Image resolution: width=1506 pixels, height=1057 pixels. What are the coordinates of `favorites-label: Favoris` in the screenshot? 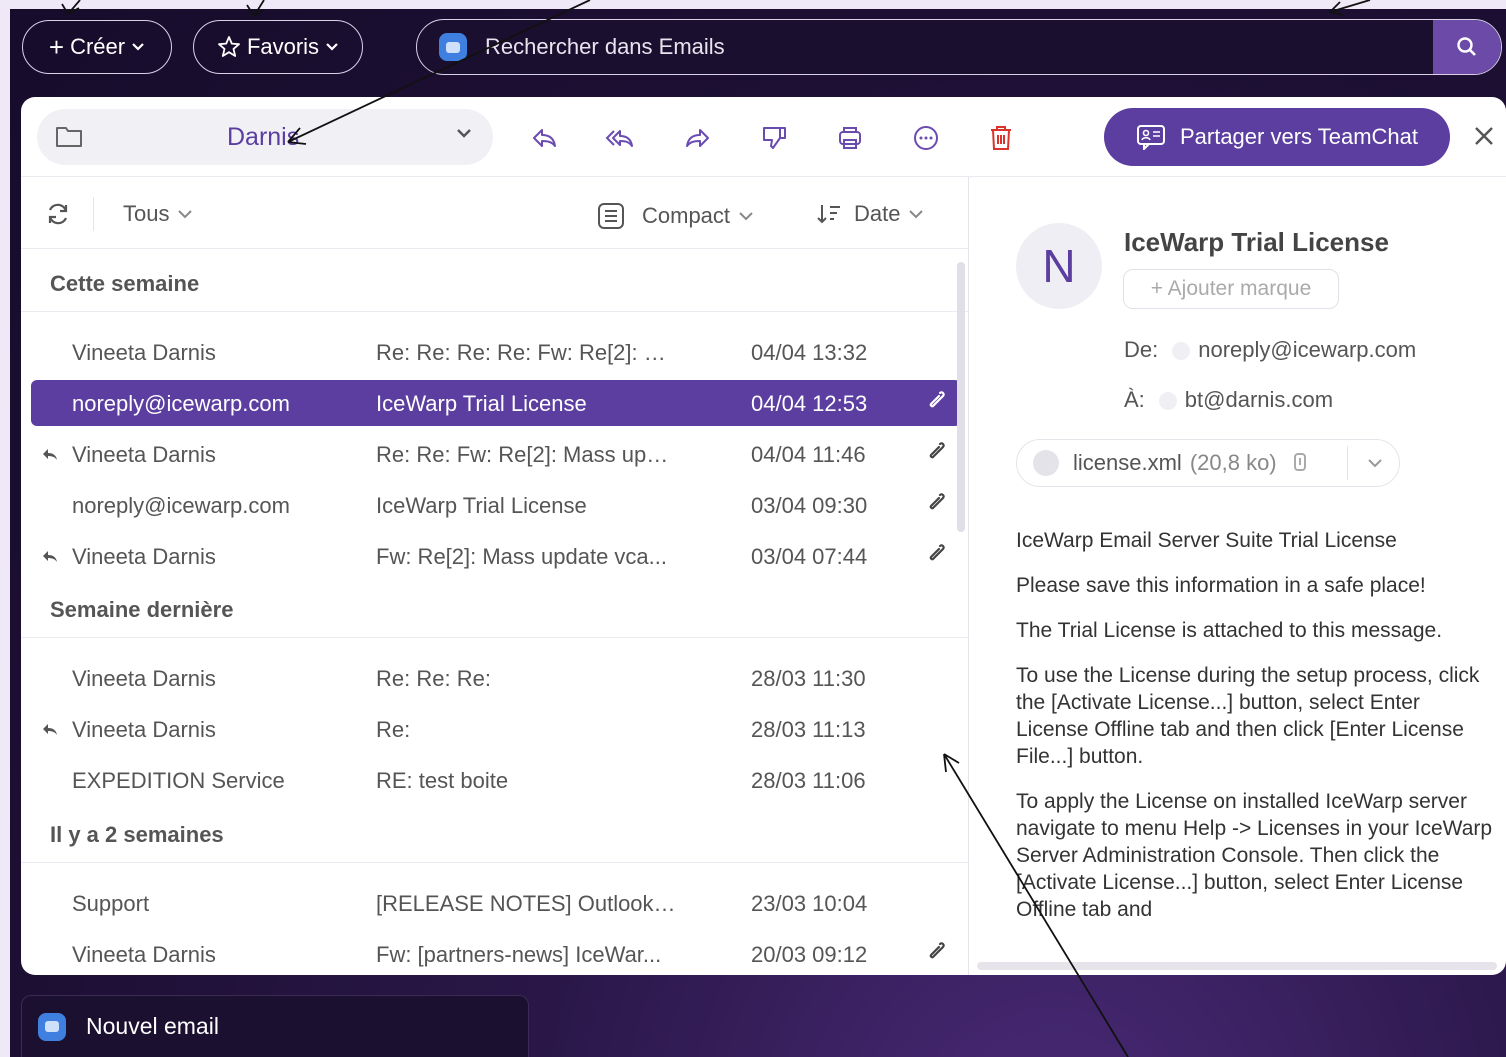 It's located at (283, 46).